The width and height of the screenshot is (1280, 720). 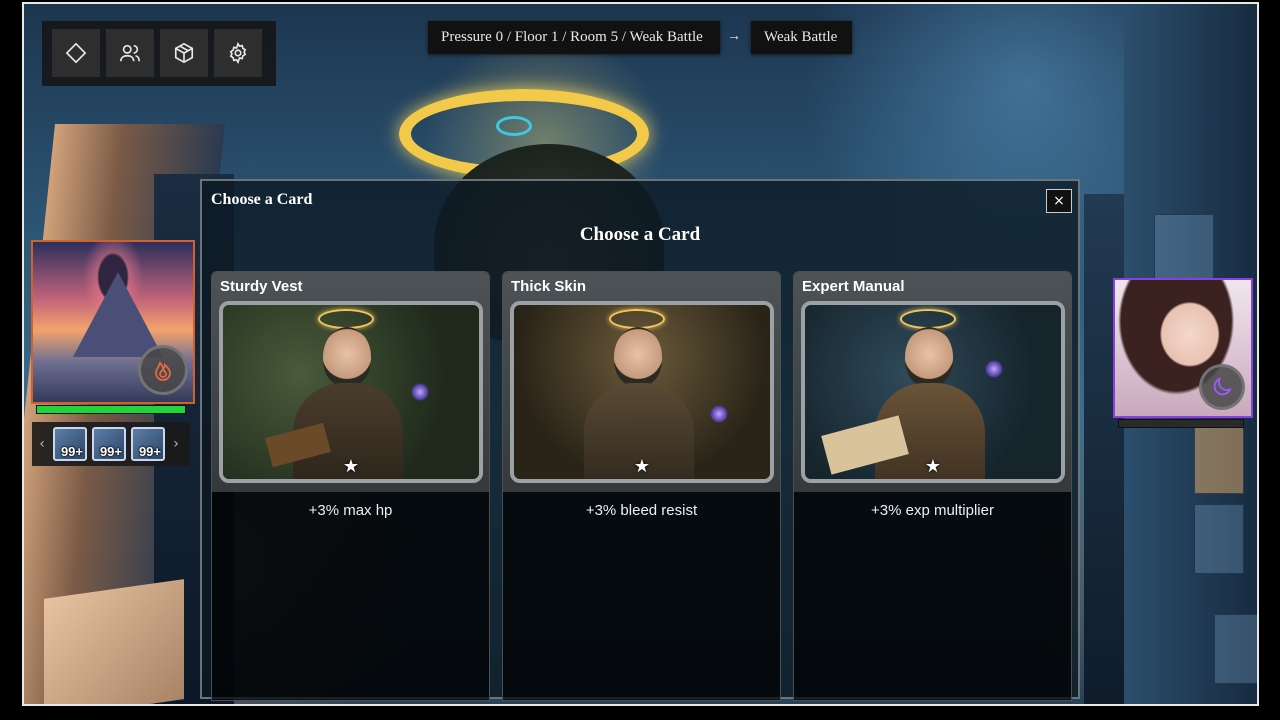 I want to click on party-button, so click(x=130, y=53).